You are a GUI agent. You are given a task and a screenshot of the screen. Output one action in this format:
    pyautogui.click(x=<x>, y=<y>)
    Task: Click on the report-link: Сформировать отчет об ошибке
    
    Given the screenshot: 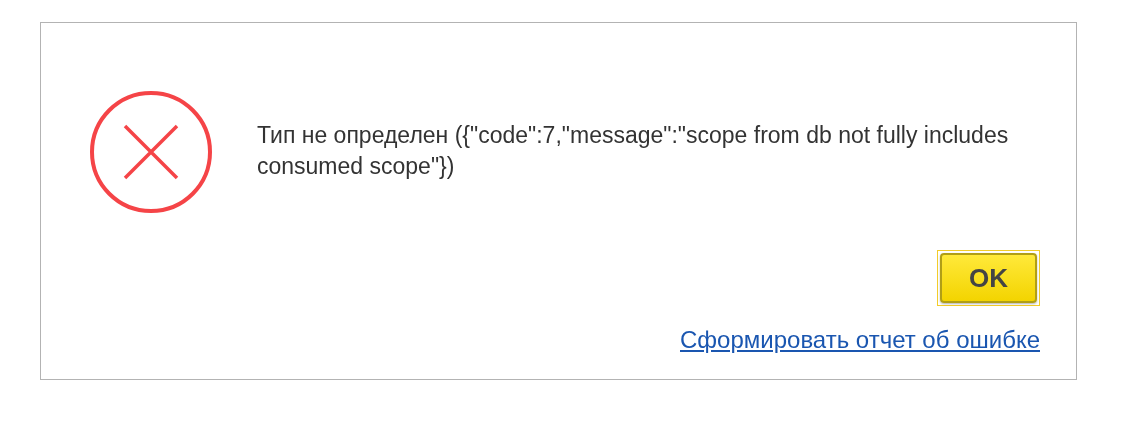 What is the action you would take?
    pyautogui.click(x=860, y=340)
    